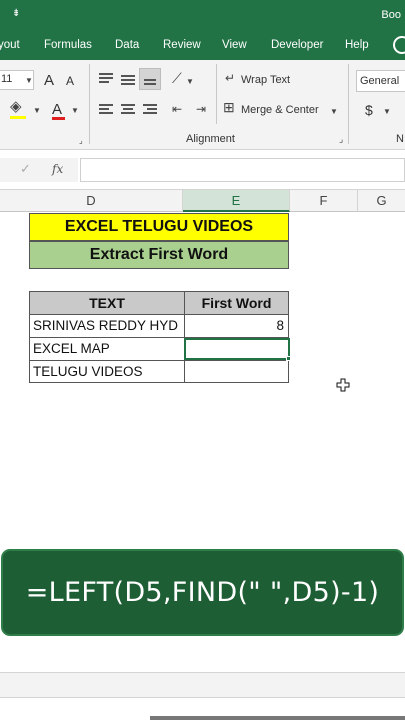 Image resolution: width=405 pixels, height=720 pixels. I want to click on table-header-text: TEXT, so click(107, 303).